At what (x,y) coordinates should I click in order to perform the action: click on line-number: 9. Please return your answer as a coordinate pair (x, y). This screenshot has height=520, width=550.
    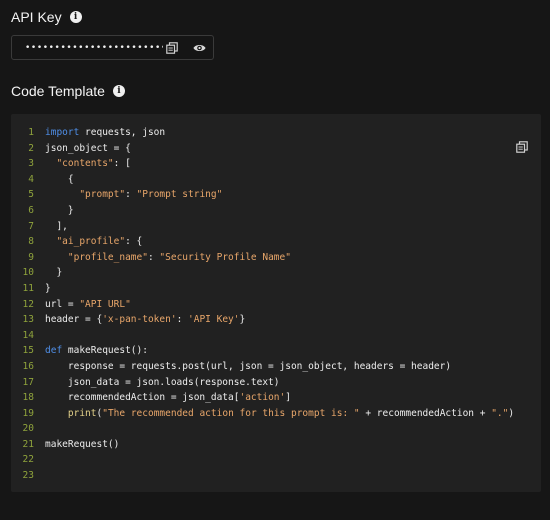
    Looking at the image, I should click on (31, 257).